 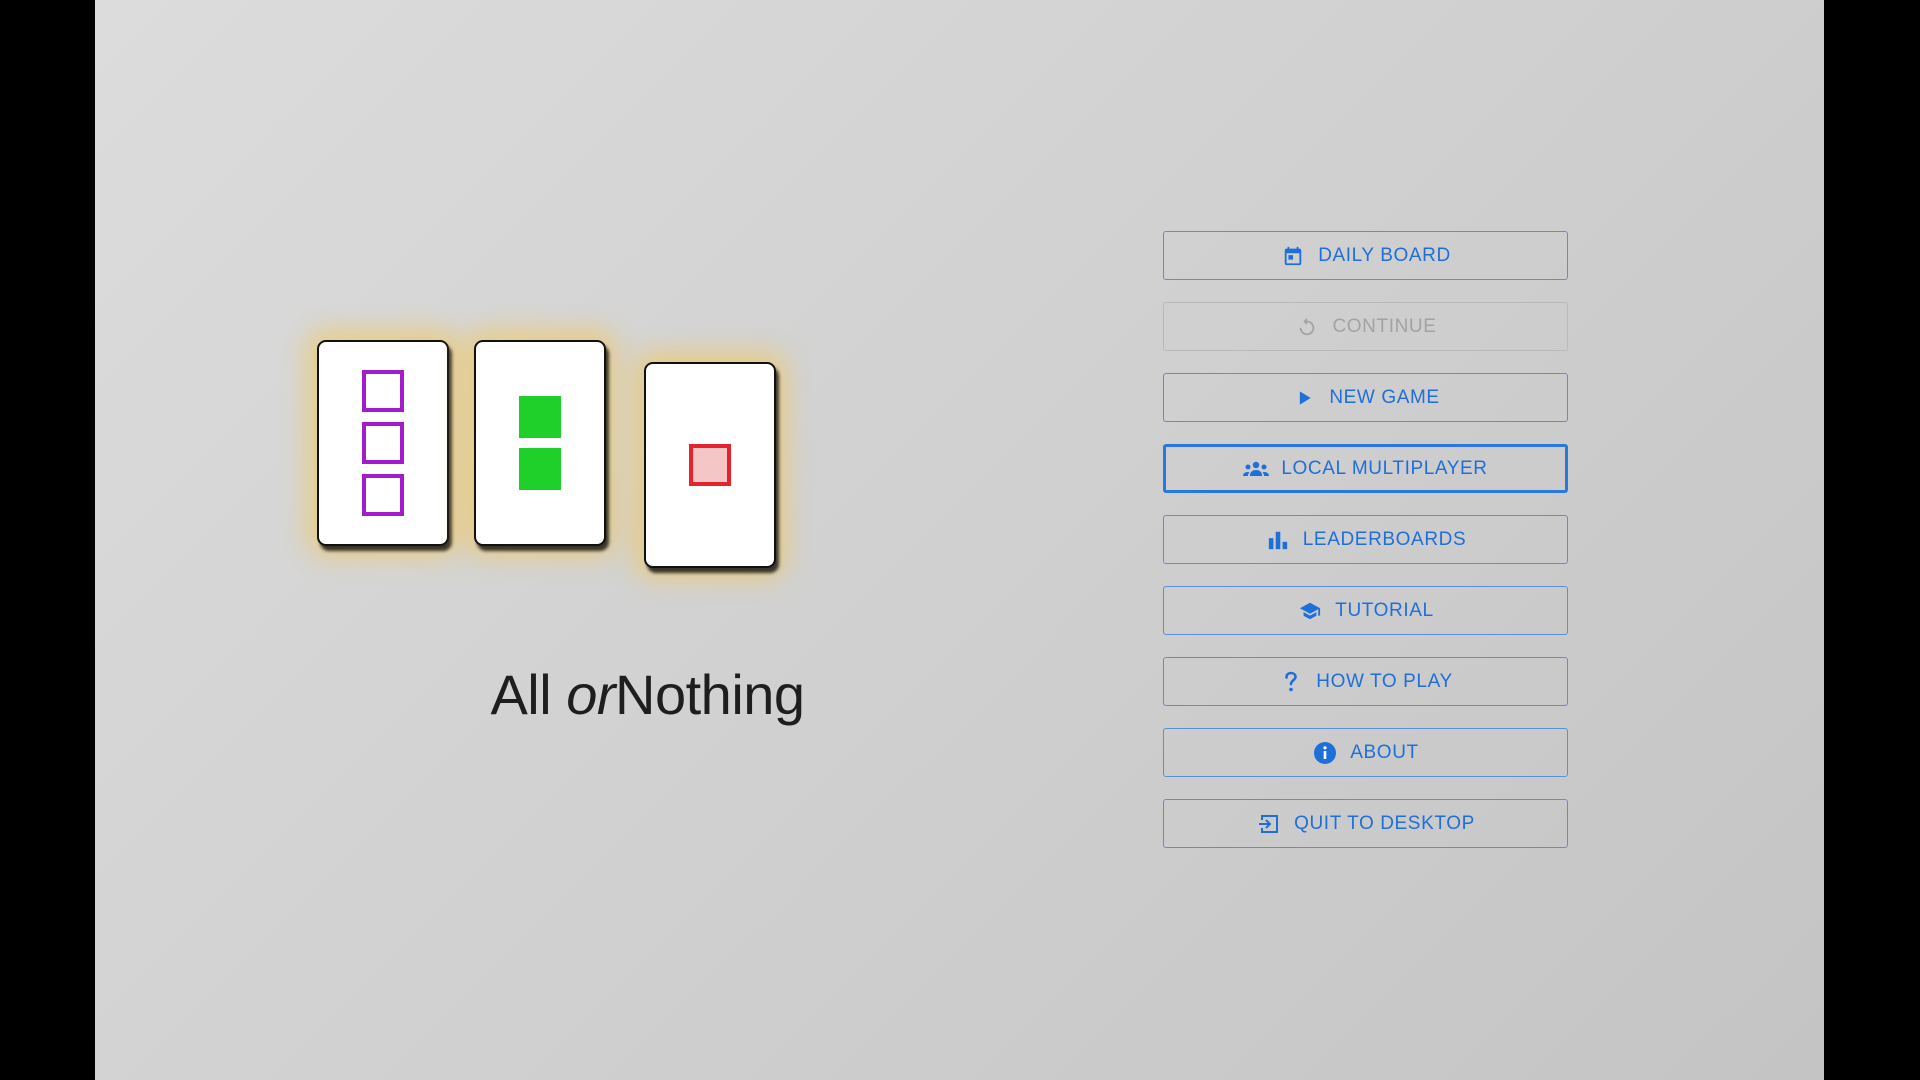 What do you see at coordinates (1307, 327) in the screenshot?
I see `restart-icon` at bounding box center [1307, 327].